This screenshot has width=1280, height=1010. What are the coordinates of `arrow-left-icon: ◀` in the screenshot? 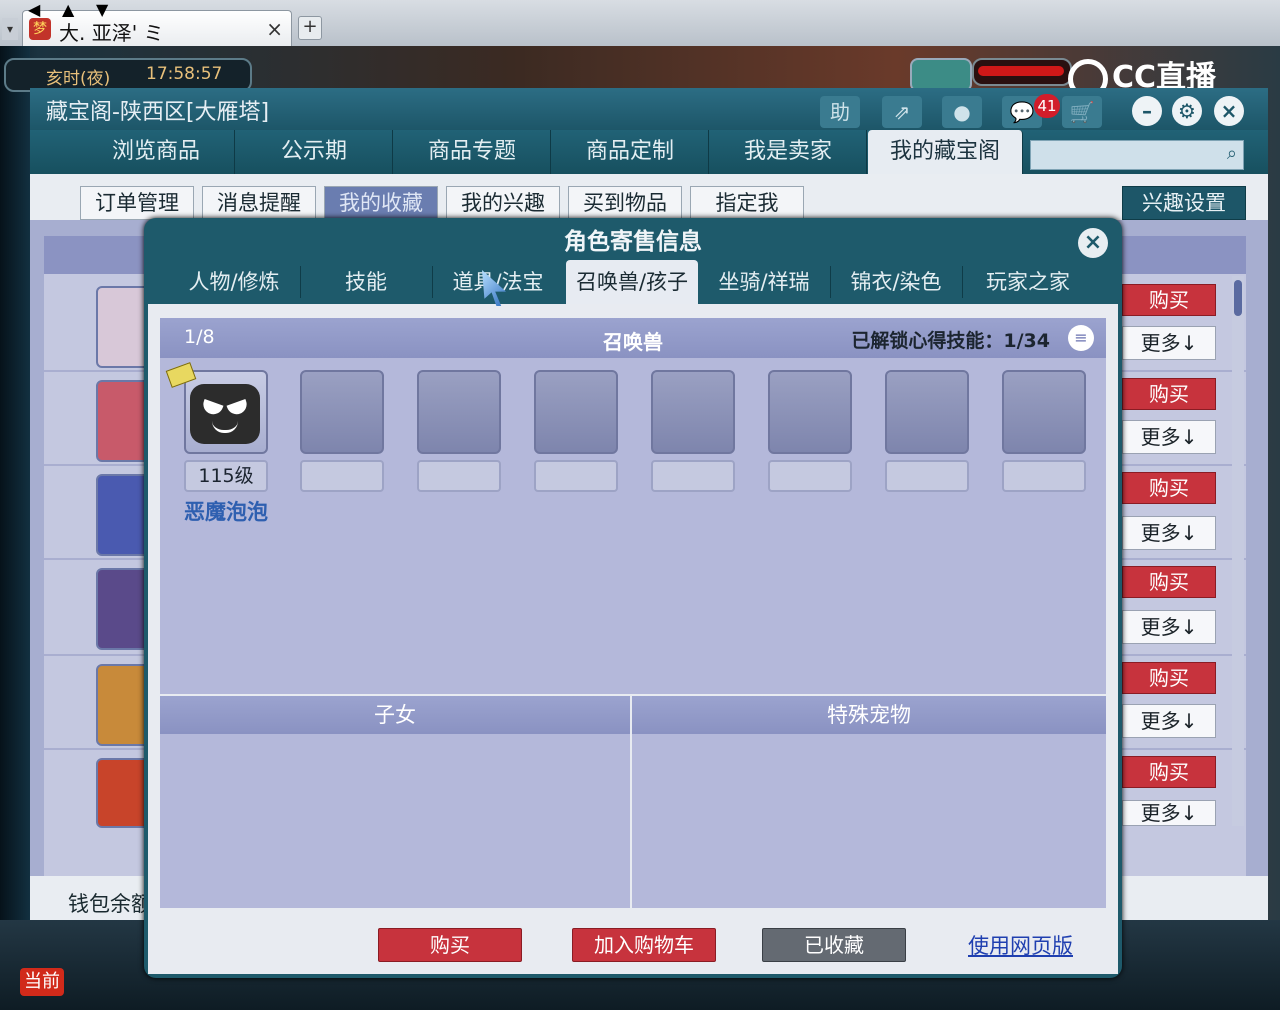 It's located at (34, 9).